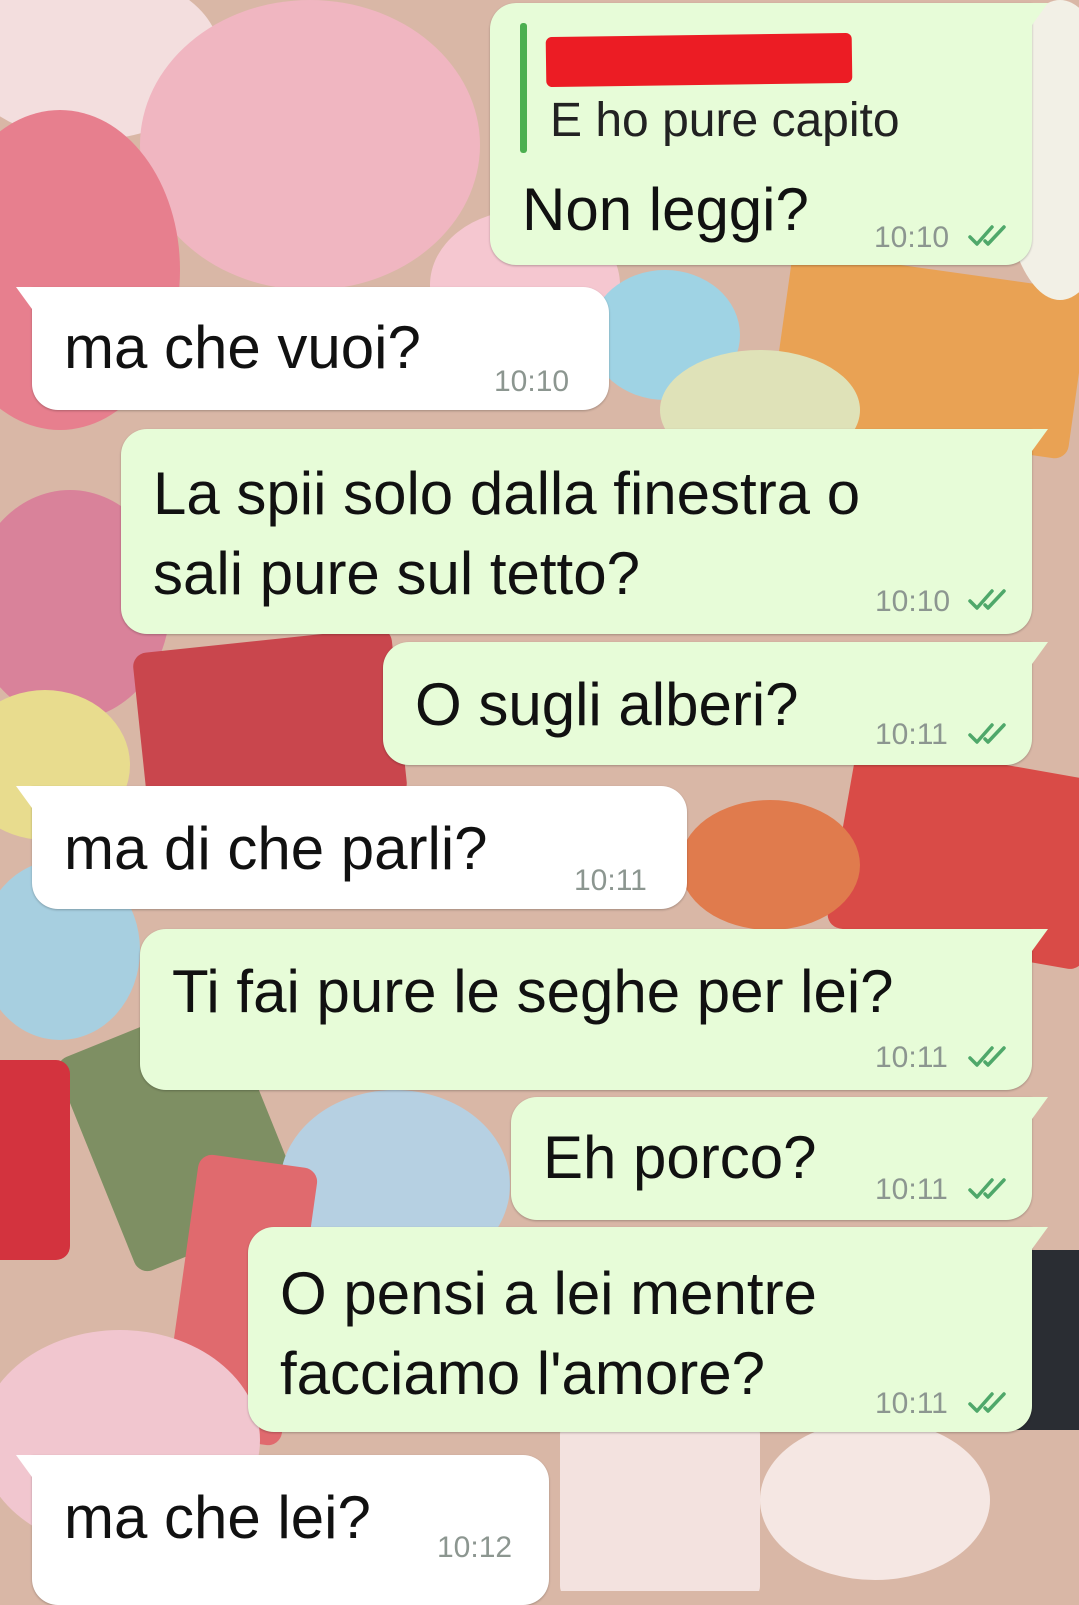 This screenshot has height=1605, width=1079. Describe the element at coordinates (507, 493) in the screenshot. I see `message-text-line: La spii solo dalla finestra o` at that location.